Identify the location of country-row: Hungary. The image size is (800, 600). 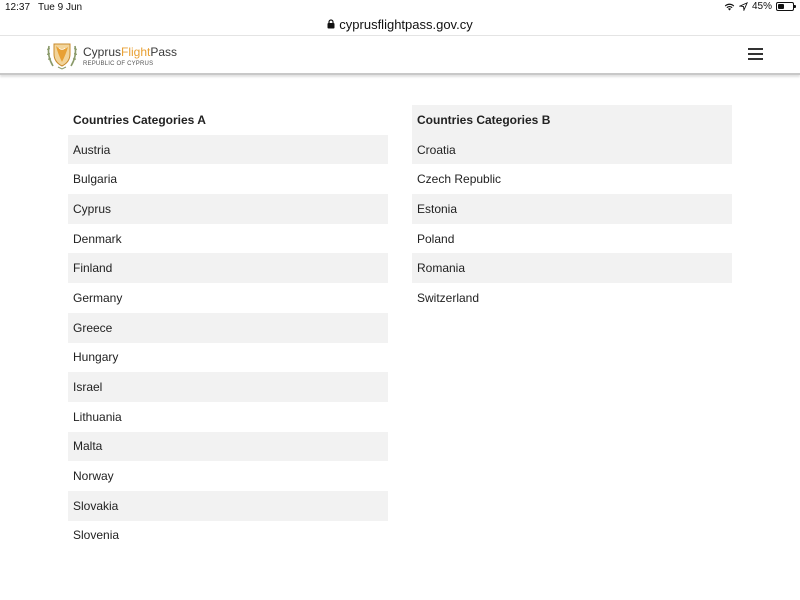
(96, 357).